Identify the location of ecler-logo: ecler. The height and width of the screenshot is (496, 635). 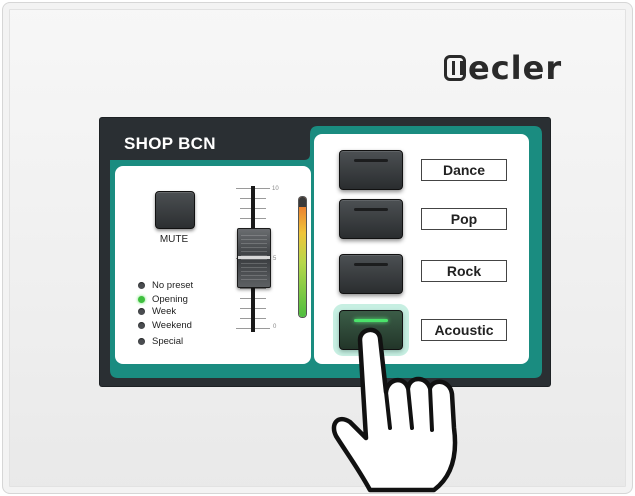
(503, 68).